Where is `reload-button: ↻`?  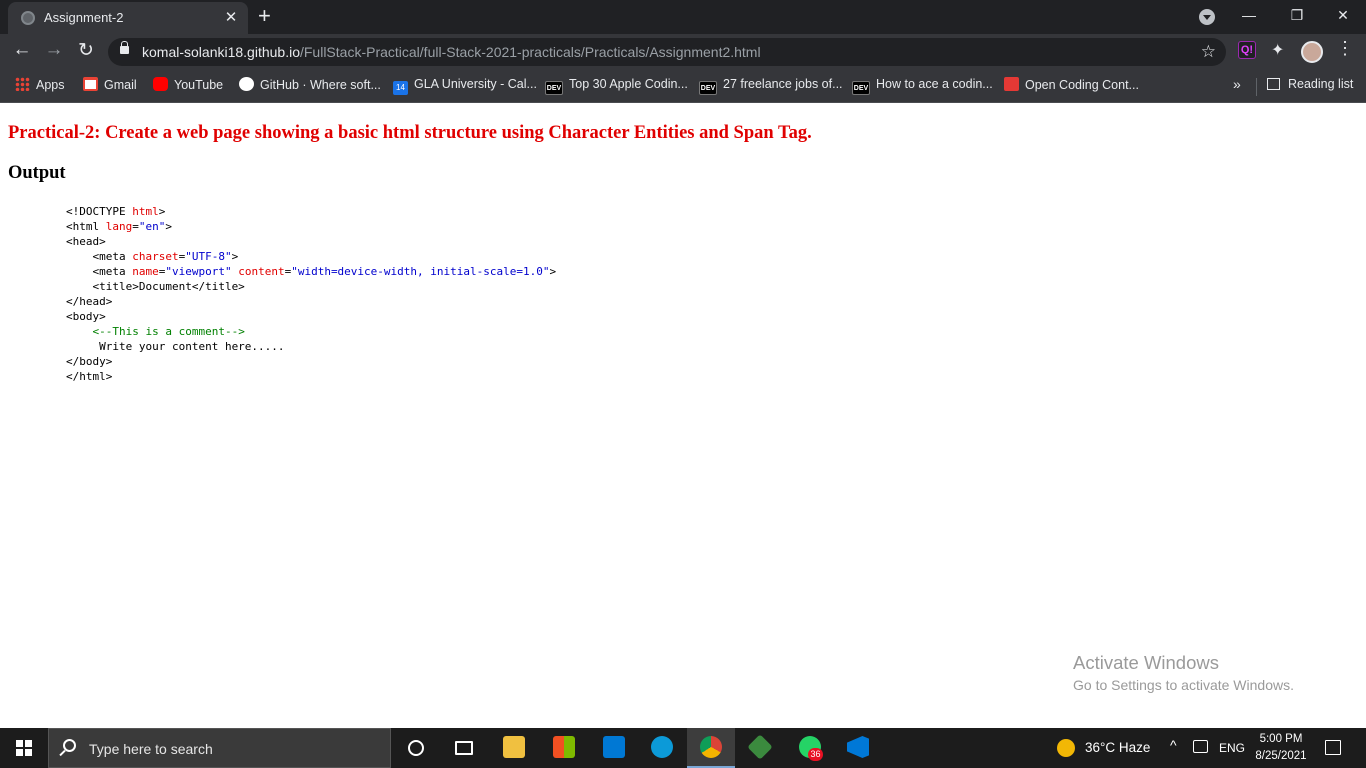 reload-button: ↻ is located at coordinates (86, 50).